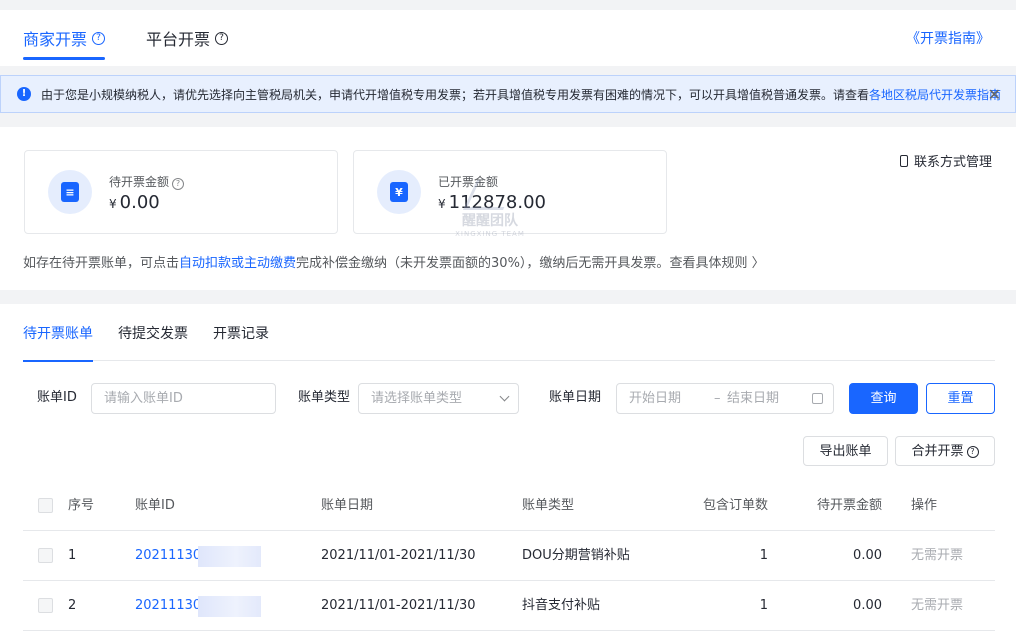 This screenshot has width=1016, height=640. Describe the element at coordinates (994, 94) in the screenshot. I see `close-icon: ✕` at that location.